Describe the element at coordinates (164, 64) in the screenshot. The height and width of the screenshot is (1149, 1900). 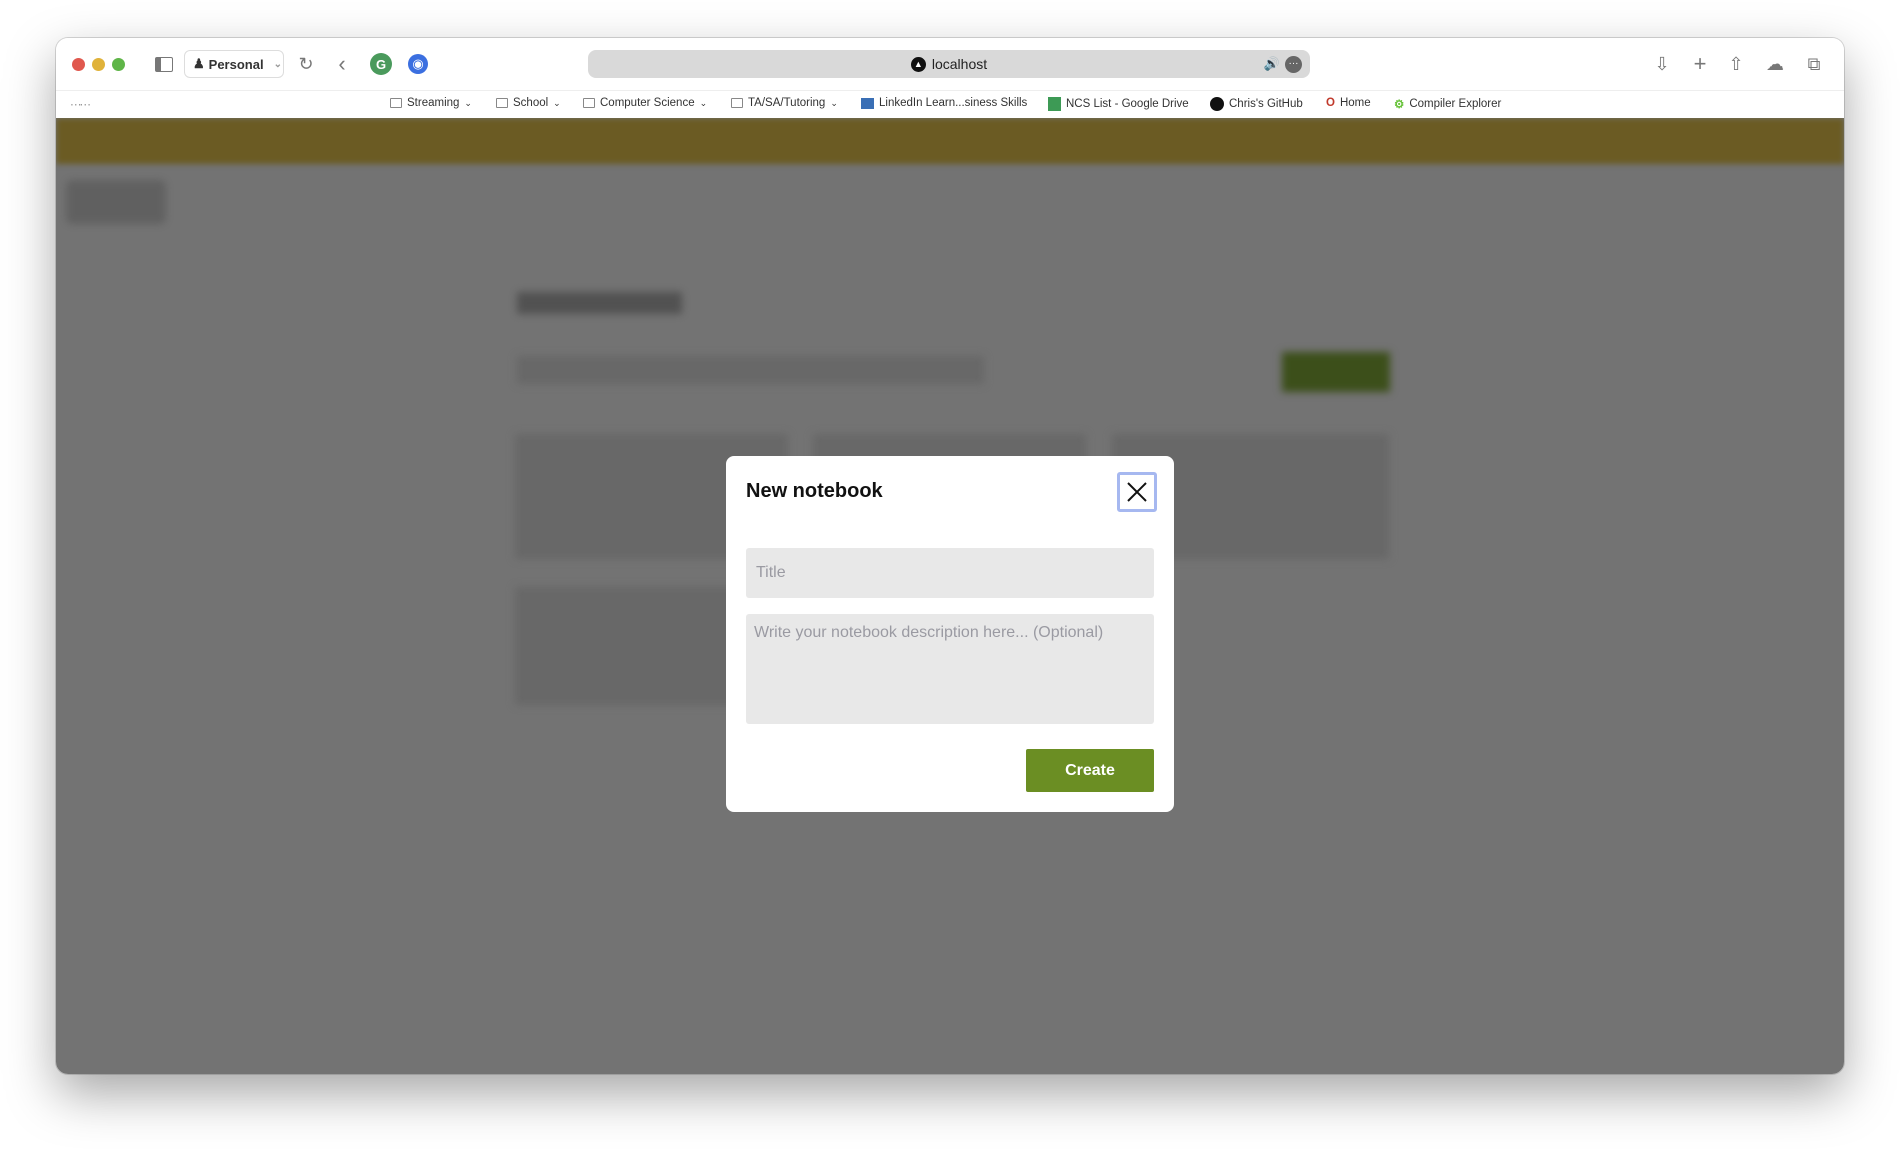
I see `sidebar-toggle-icon` at that location.